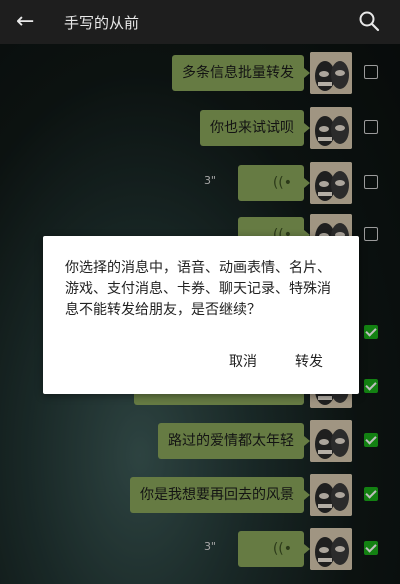 The width and height of the screenshot is (400, 584). What do you see at coordinates (369, 21) in the screenshot?
I see `search-icon` at bounding box center [369, 21].